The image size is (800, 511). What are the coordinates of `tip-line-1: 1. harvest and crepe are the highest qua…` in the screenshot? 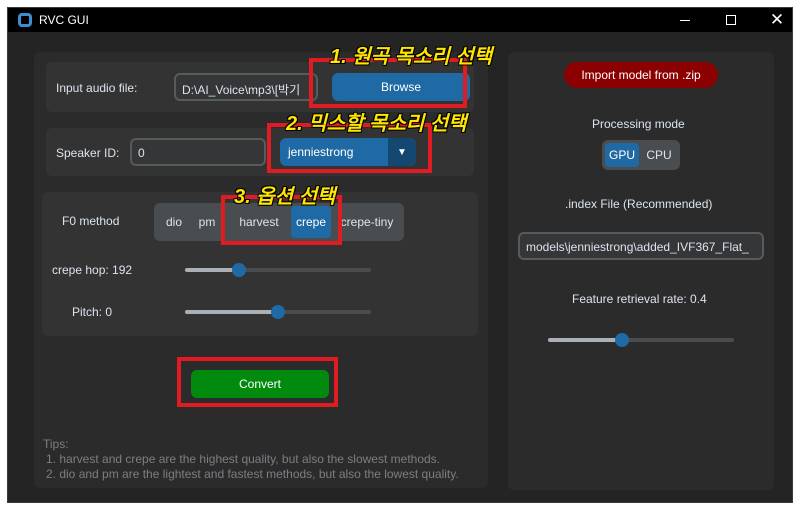 It's located at (243, 459).